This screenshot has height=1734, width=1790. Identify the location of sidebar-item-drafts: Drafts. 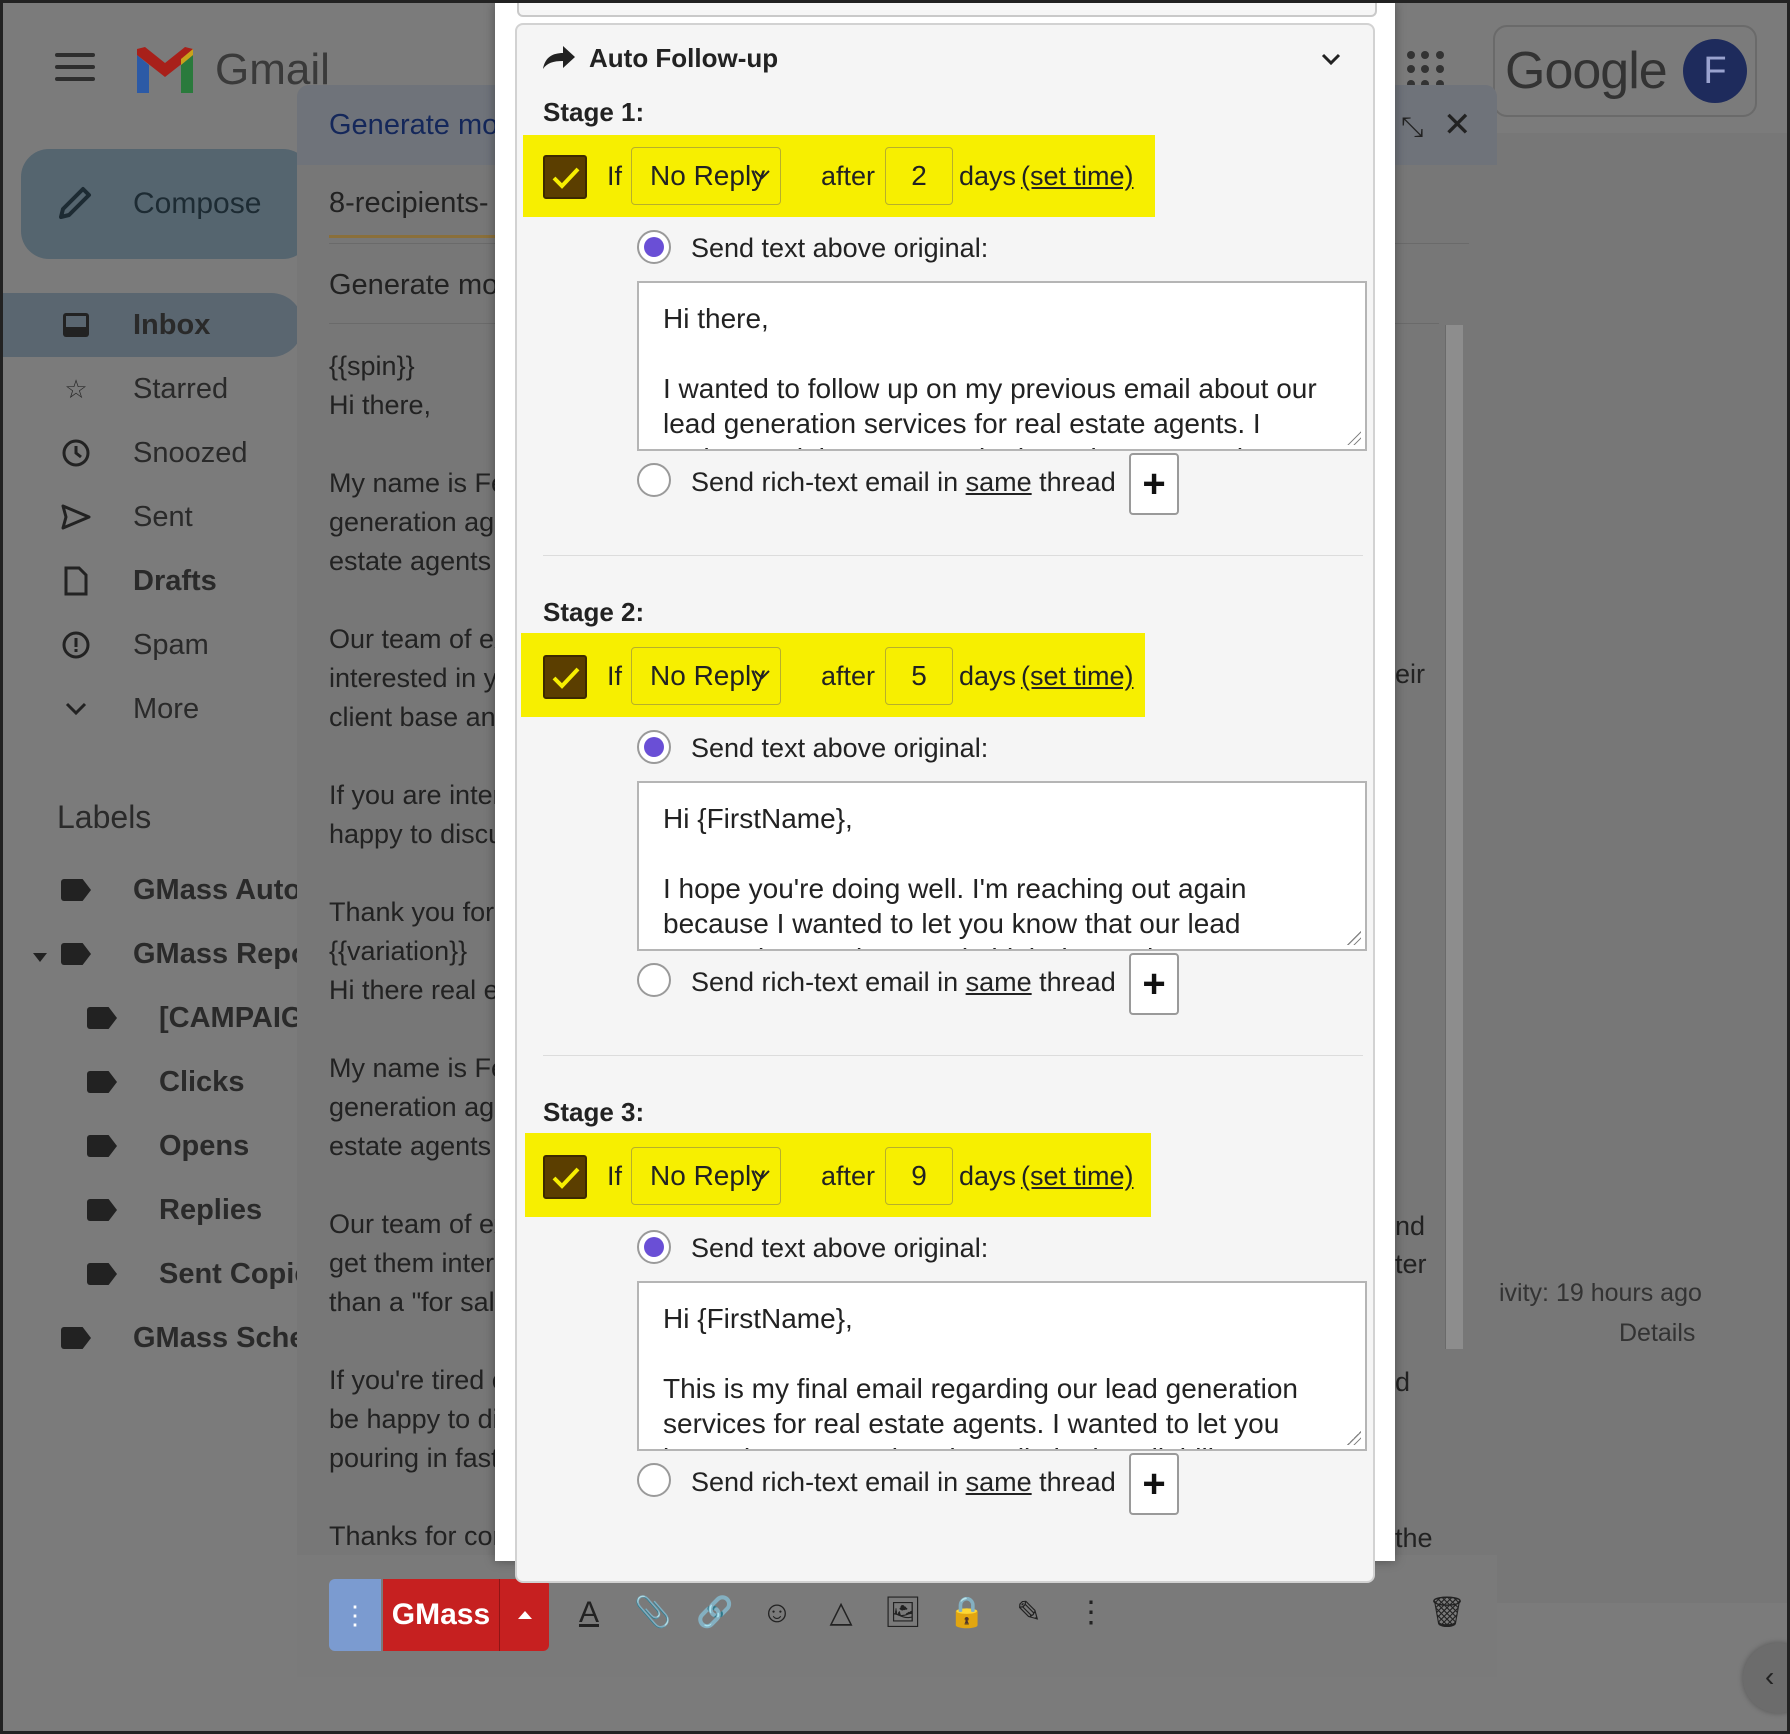
(153, 581).